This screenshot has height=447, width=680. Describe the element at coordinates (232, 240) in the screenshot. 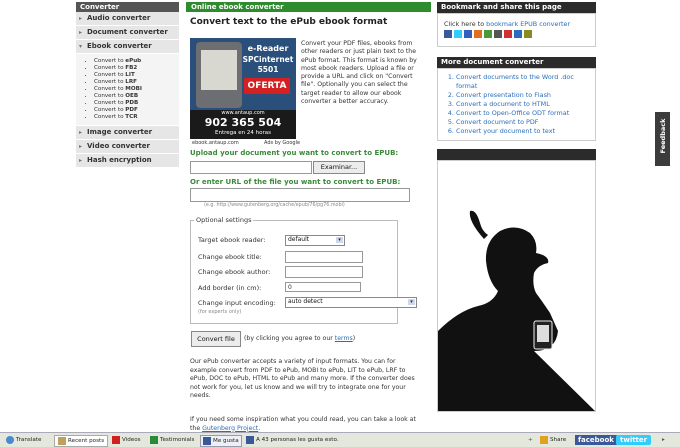

I see `target-reader-label: Target ebook reader:` at that location.